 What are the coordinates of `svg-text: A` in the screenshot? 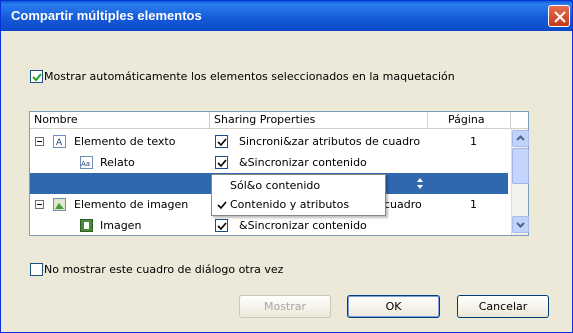 It's located at (59, 143).